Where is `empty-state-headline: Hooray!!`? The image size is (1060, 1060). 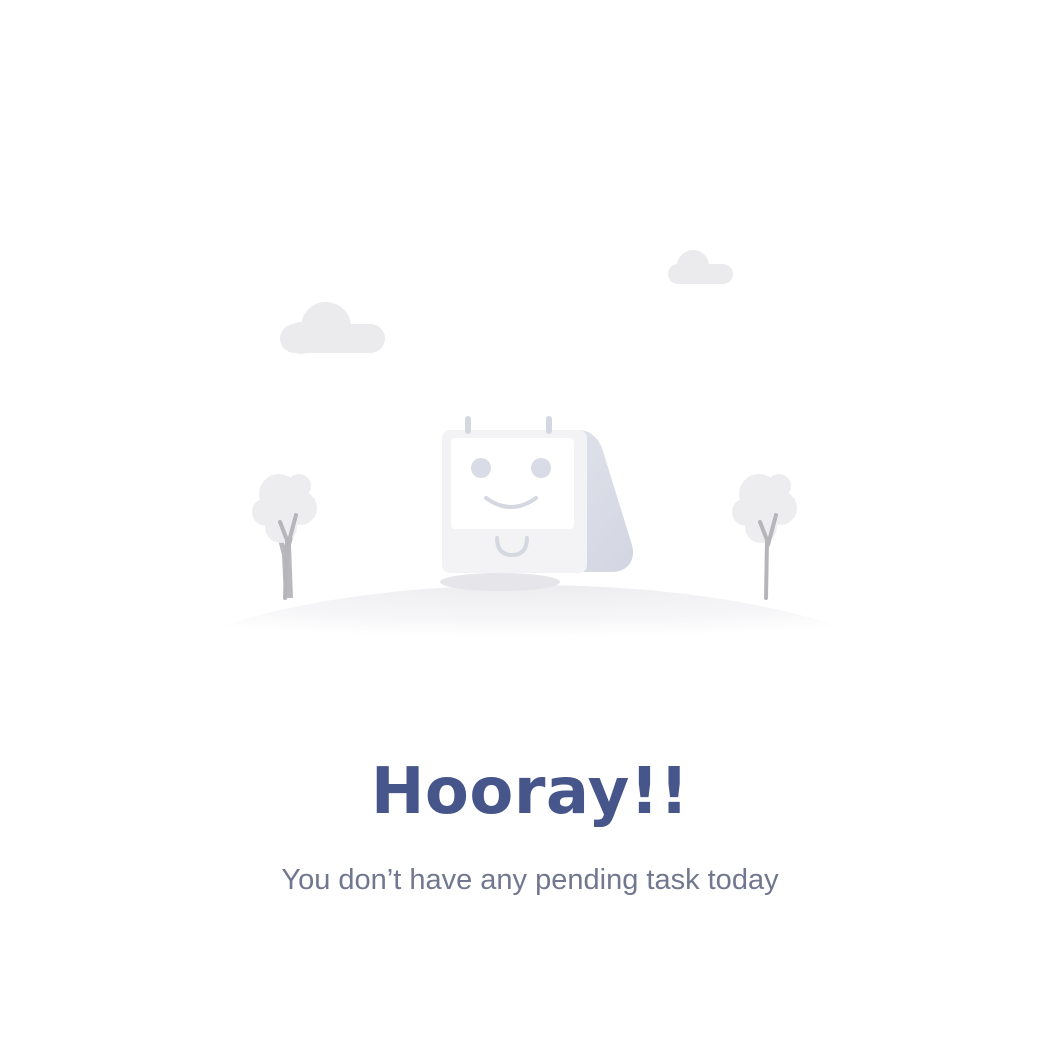
empty-state-headline: Hooray!! is located at coordinates (530, 792).